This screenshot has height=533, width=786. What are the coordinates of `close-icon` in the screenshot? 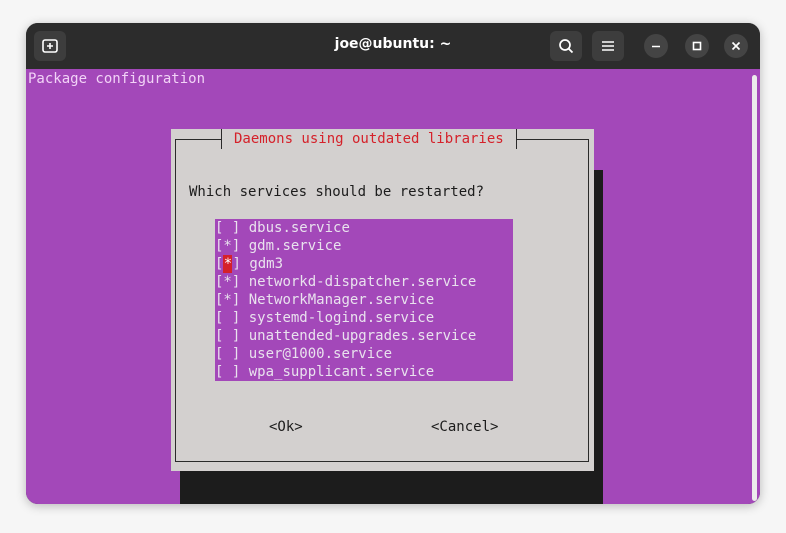 It's located at (736, 46).